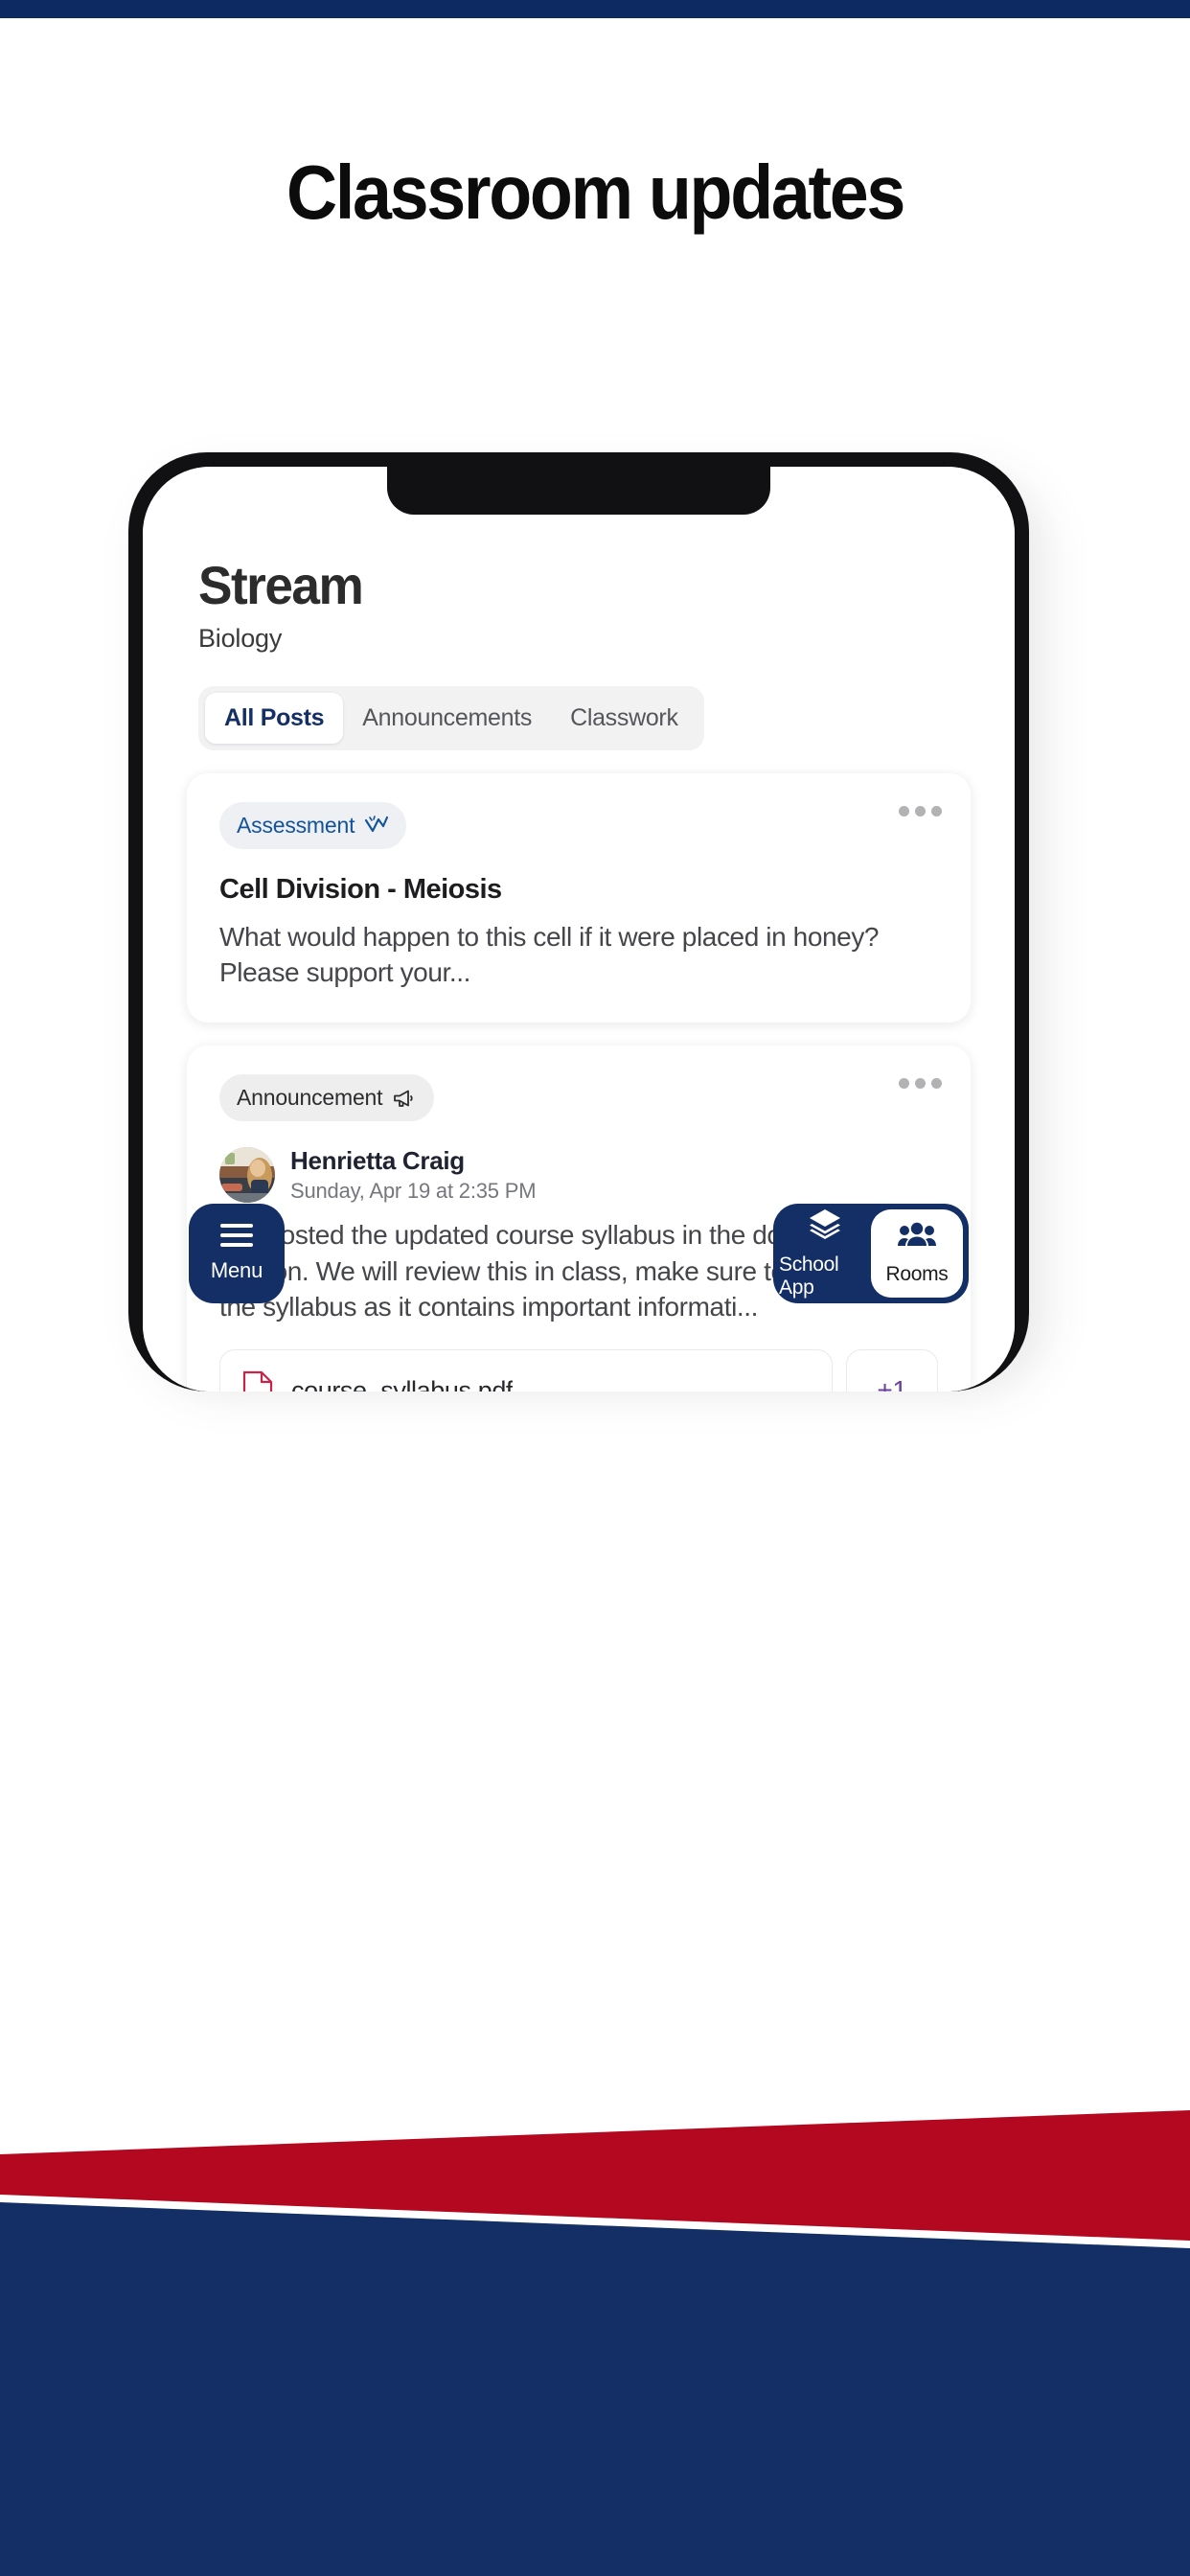 Image resolution: width=1190 pixels, height=2576 pixels. Describe the element at coordinates (237, 1235) in the screenshot. I see `hamburger-icon` at that location.